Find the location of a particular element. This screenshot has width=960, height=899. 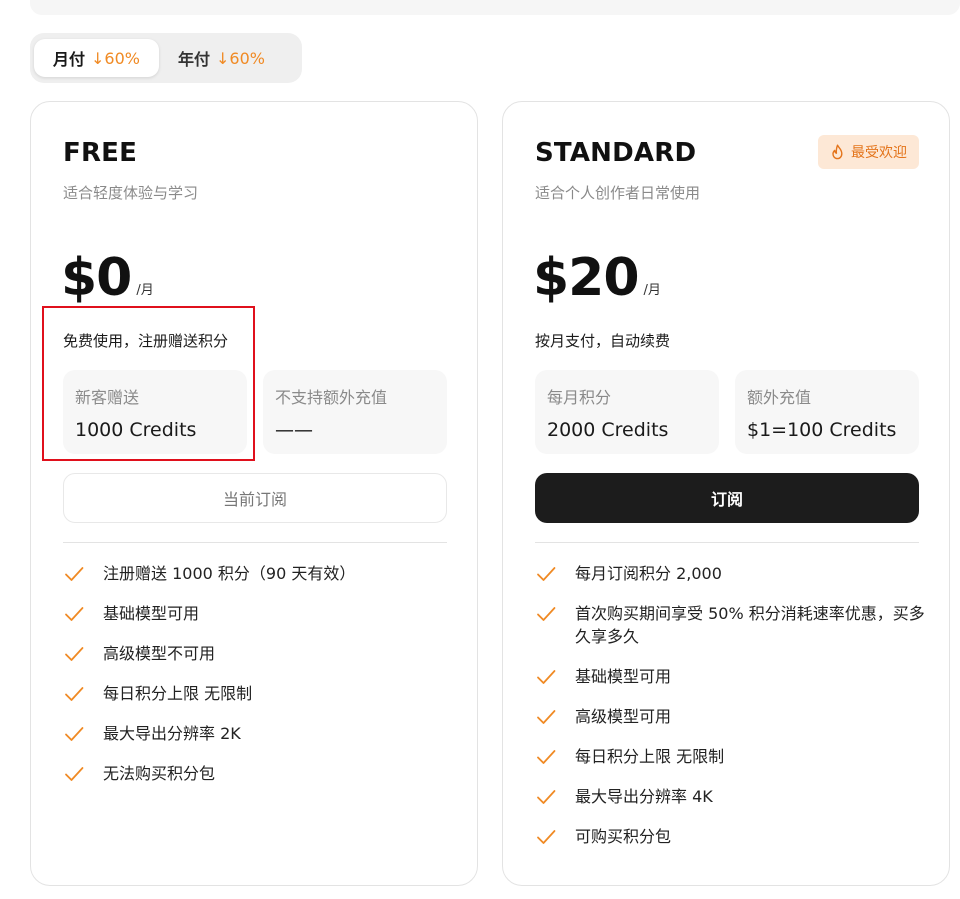

info-box-label: 额外充值 is located at coordinates (779, 397).